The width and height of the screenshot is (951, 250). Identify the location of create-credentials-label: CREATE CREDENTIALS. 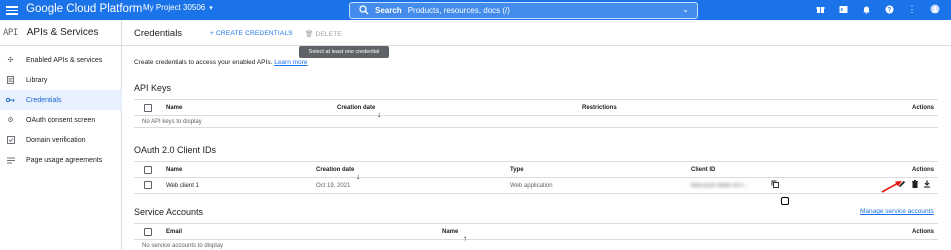
(254, 33).